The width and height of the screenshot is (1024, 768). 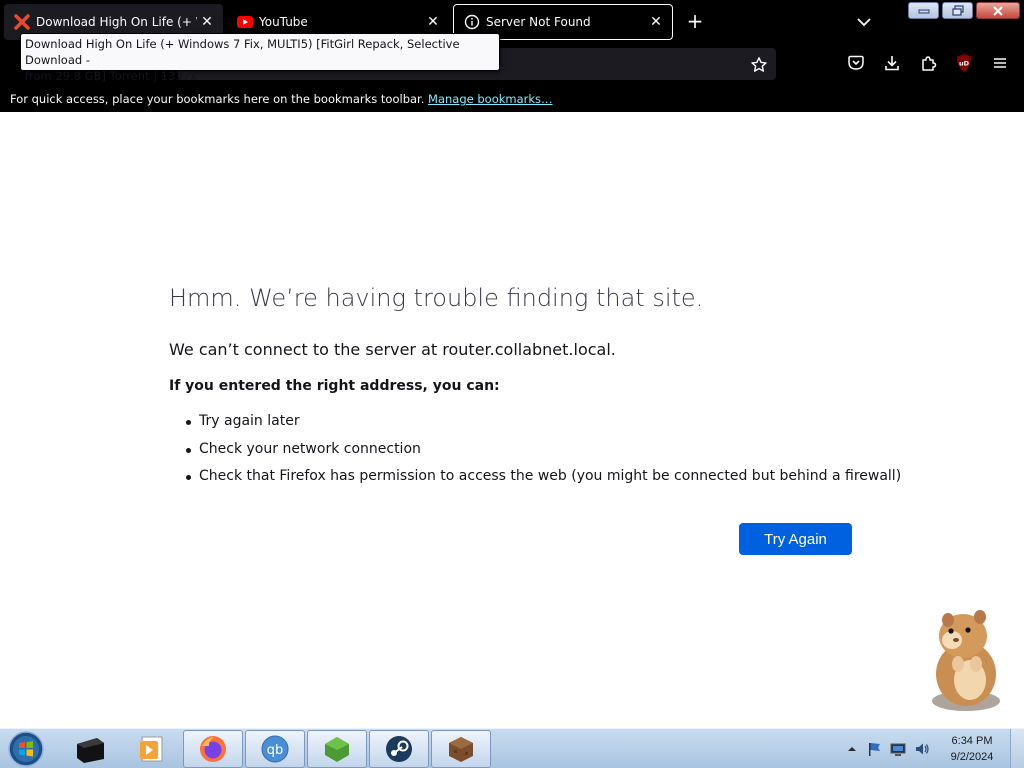 I want to click on taskbar-minecraft, so click(x=461, y=749).